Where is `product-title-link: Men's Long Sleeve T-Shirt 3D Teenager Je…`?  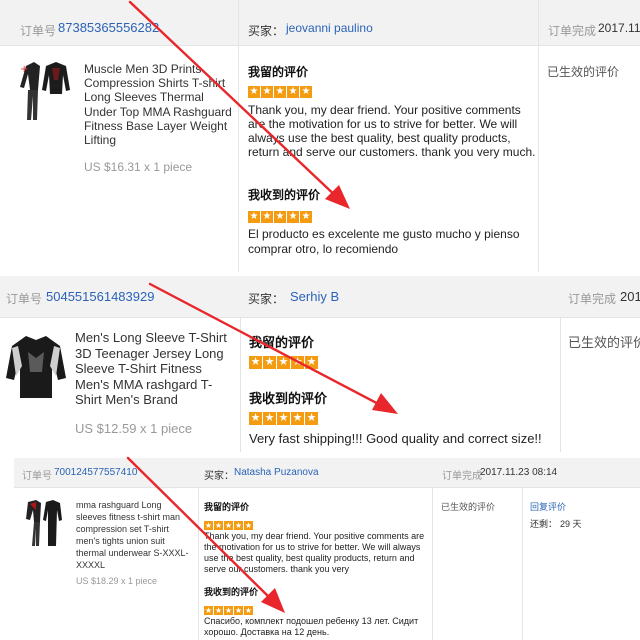
product-title-link: Men's Long Sleeve T-Shirt 3D Teenager Je… is located at coordinates (155, 369).